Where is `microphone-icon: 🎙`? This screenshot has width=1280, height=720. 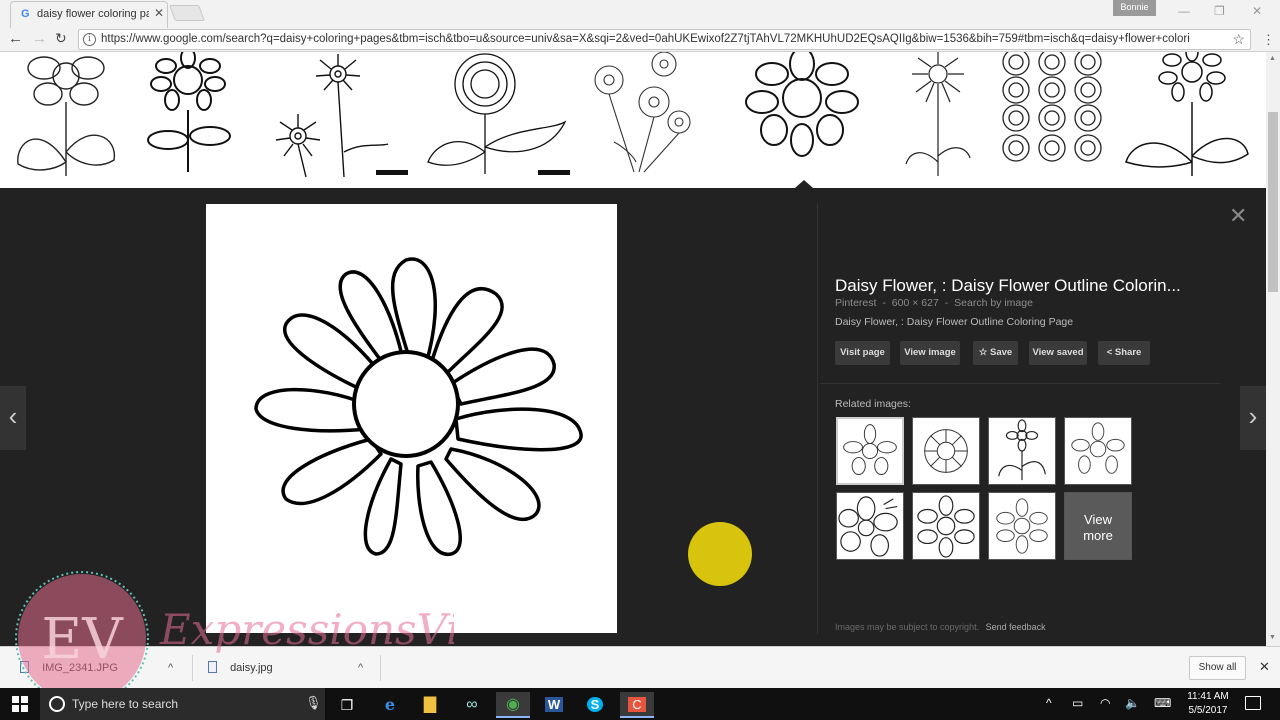 microphone-icon: 🎙 is located at coordinates (313, 703).